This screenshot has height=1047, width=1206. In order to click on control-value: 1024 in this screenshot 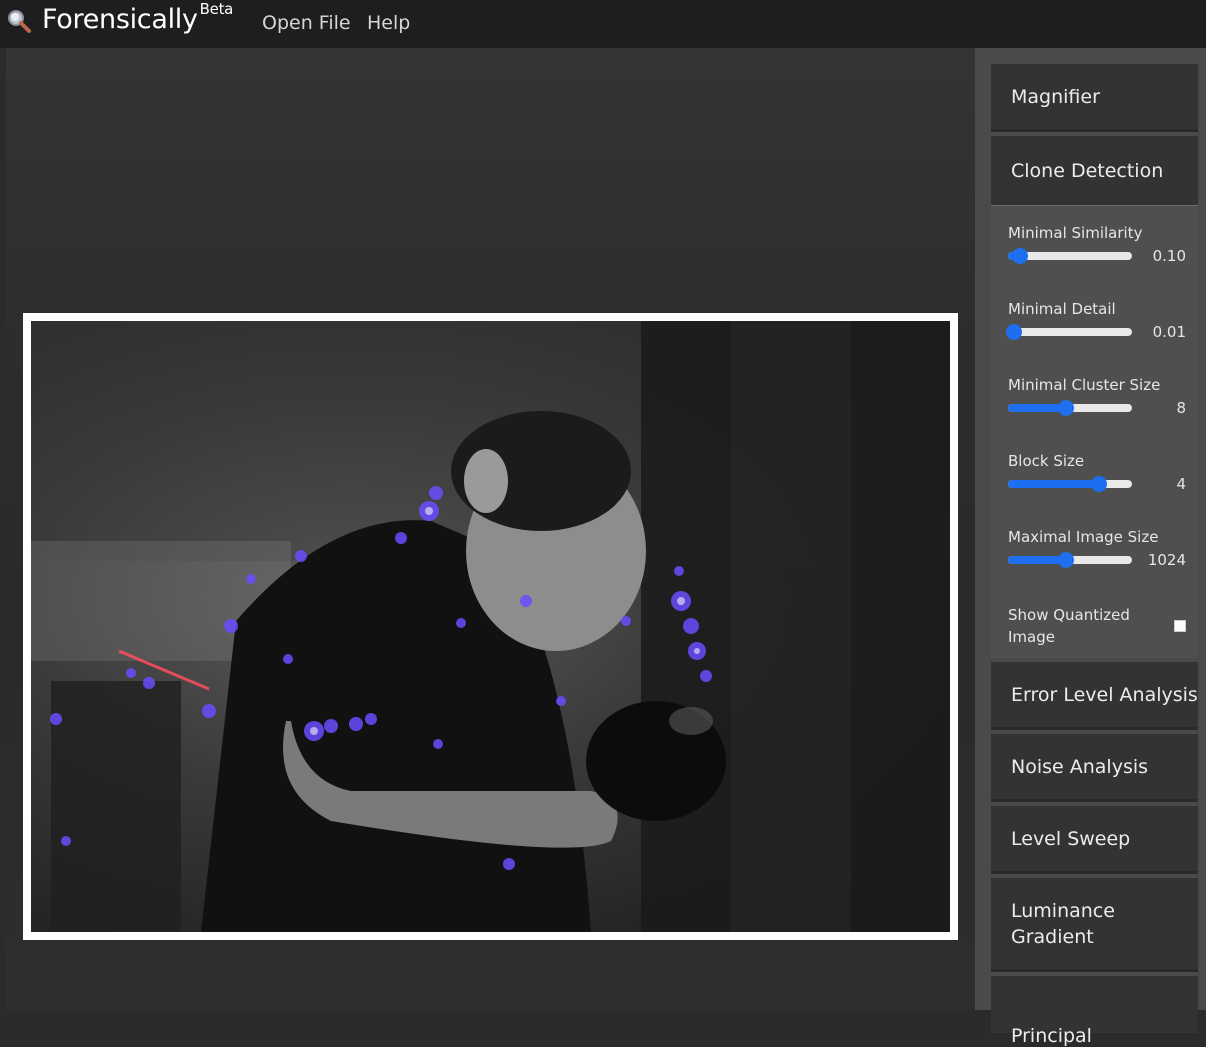, I will do `click(1166, 560)`.